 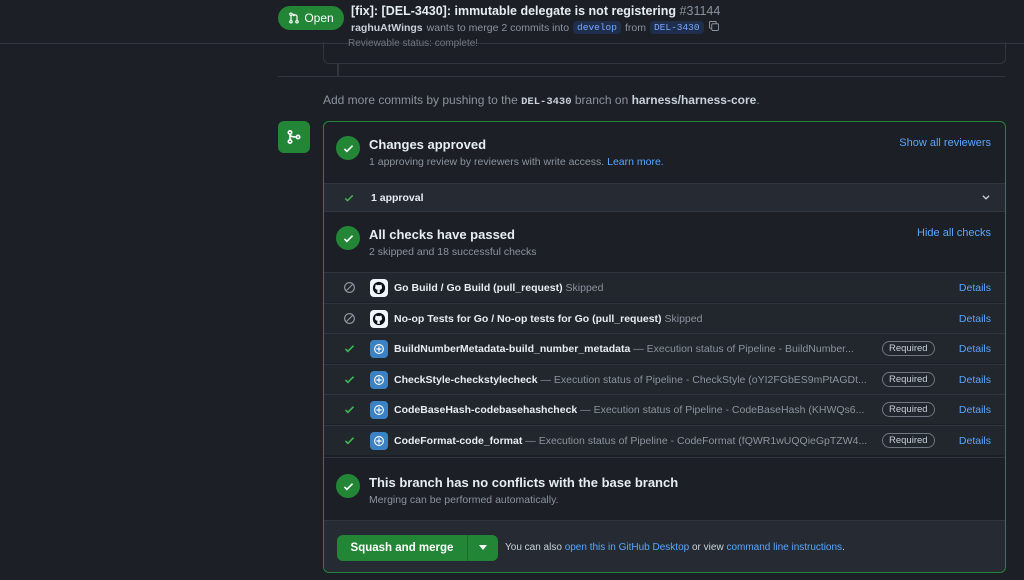 I want to click on add-commits-end: ., so click(x=758, y=100).